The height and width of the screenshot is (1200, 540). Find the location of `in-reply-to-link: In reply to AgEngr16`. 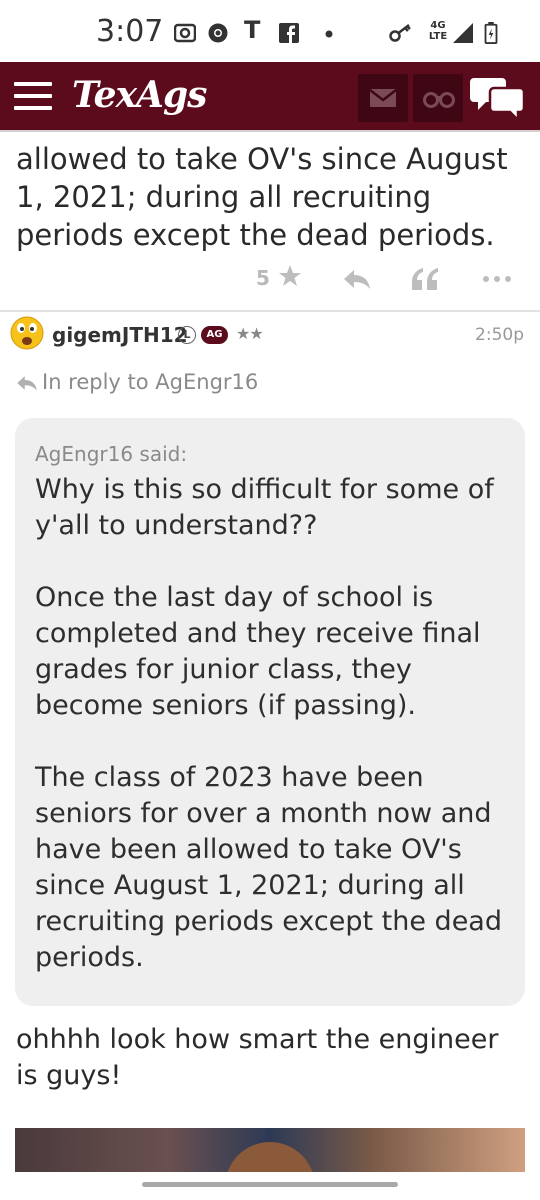

in-reply-to-link: In reply to AgEngr16 is located at coordinates (137, 382).